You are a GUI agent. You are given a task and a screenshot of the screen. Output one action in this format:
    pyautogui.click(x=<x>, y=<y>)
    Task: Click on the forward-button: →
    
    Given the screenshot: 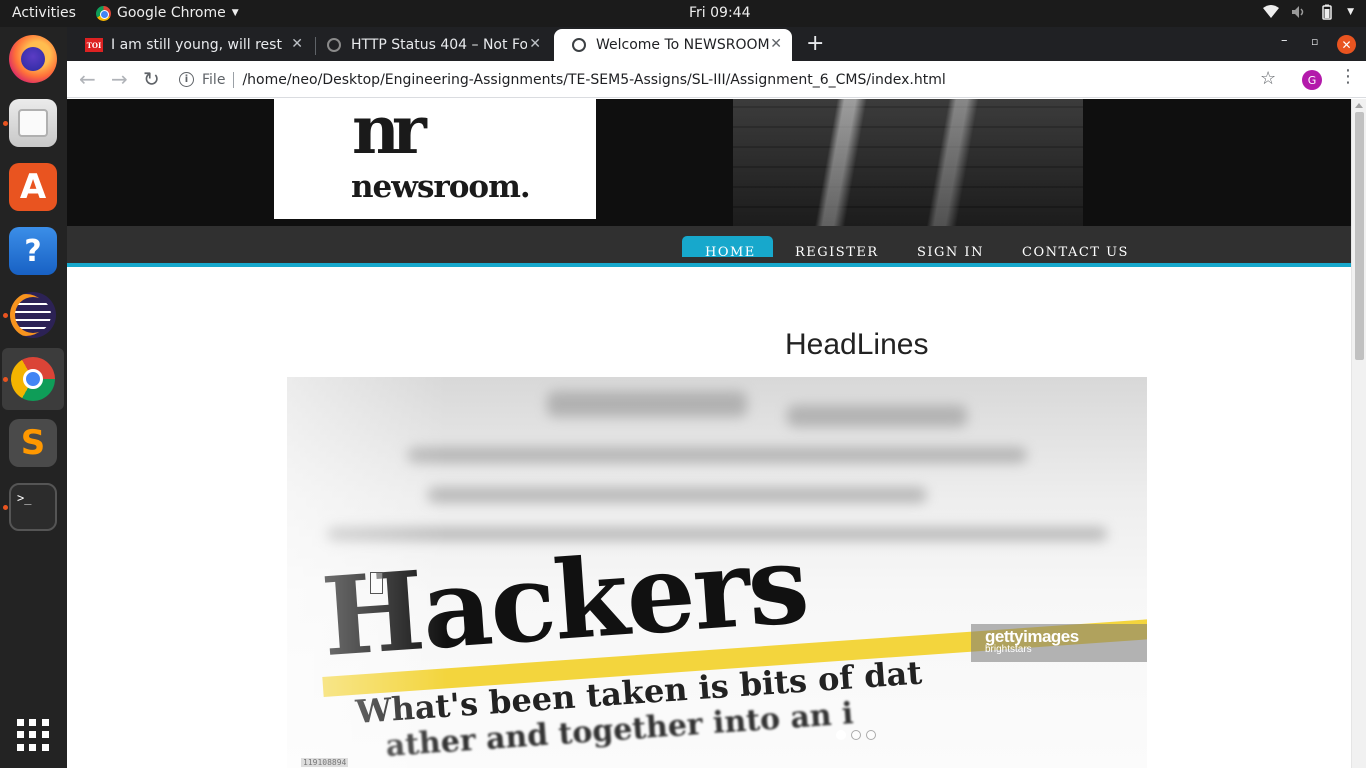 What is the action you would take?
    pyautogui.click(x=119, y=79)
    